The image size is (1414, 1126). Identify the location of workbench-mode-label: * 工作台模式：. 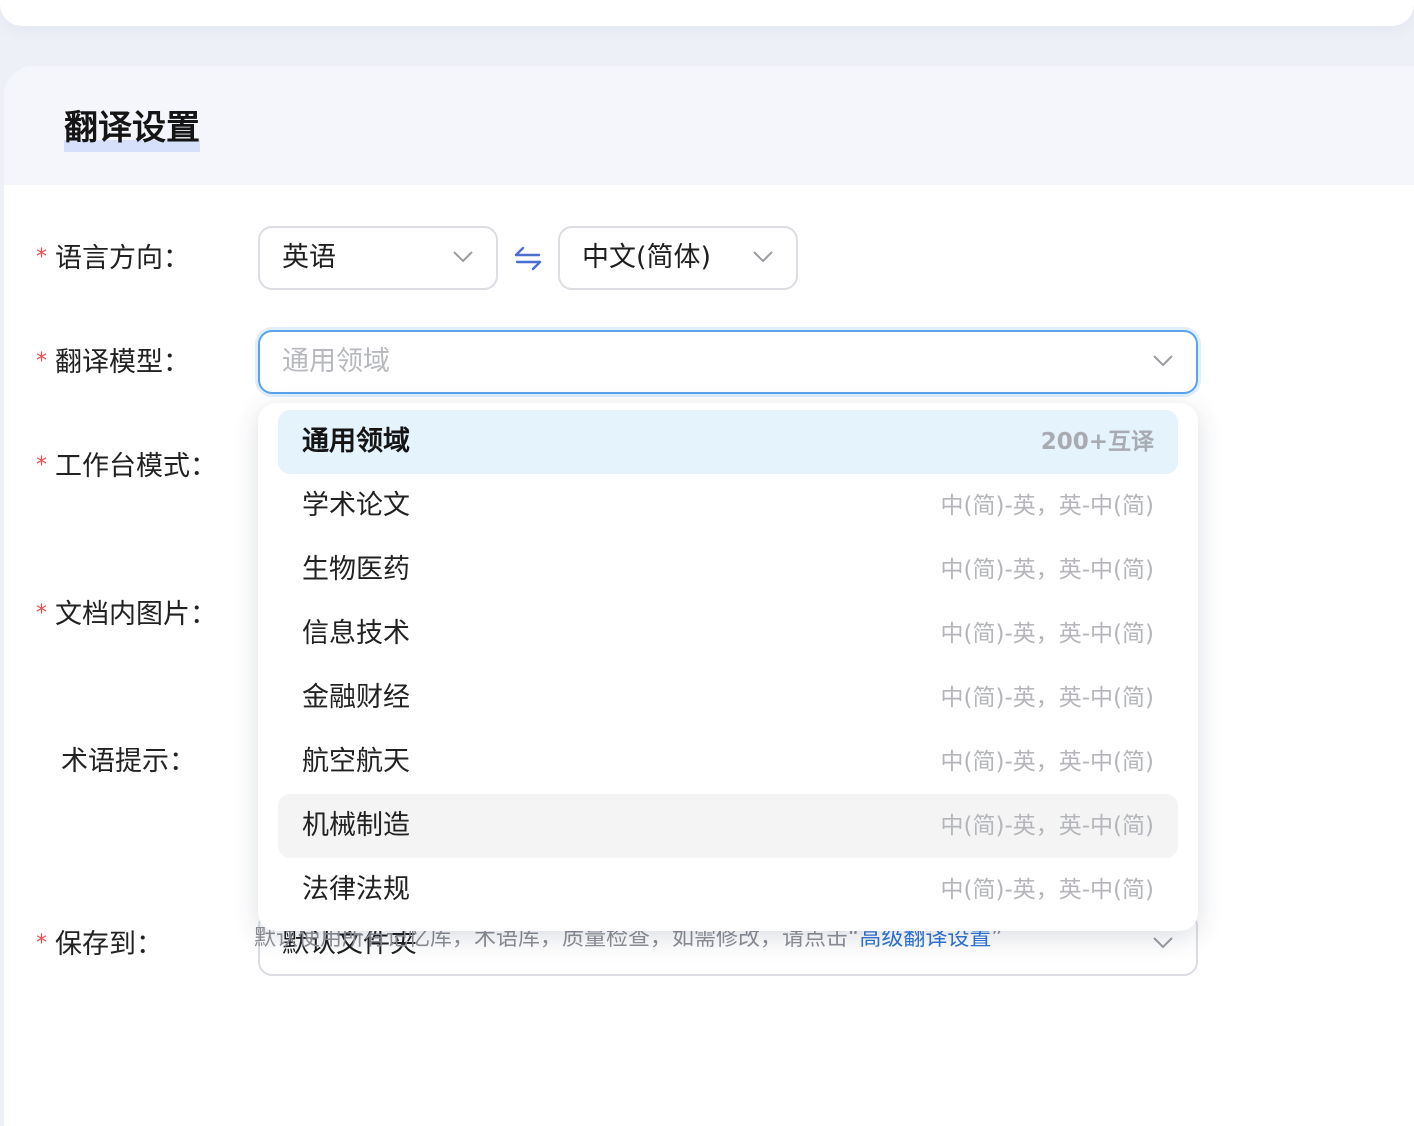
(126, 466).